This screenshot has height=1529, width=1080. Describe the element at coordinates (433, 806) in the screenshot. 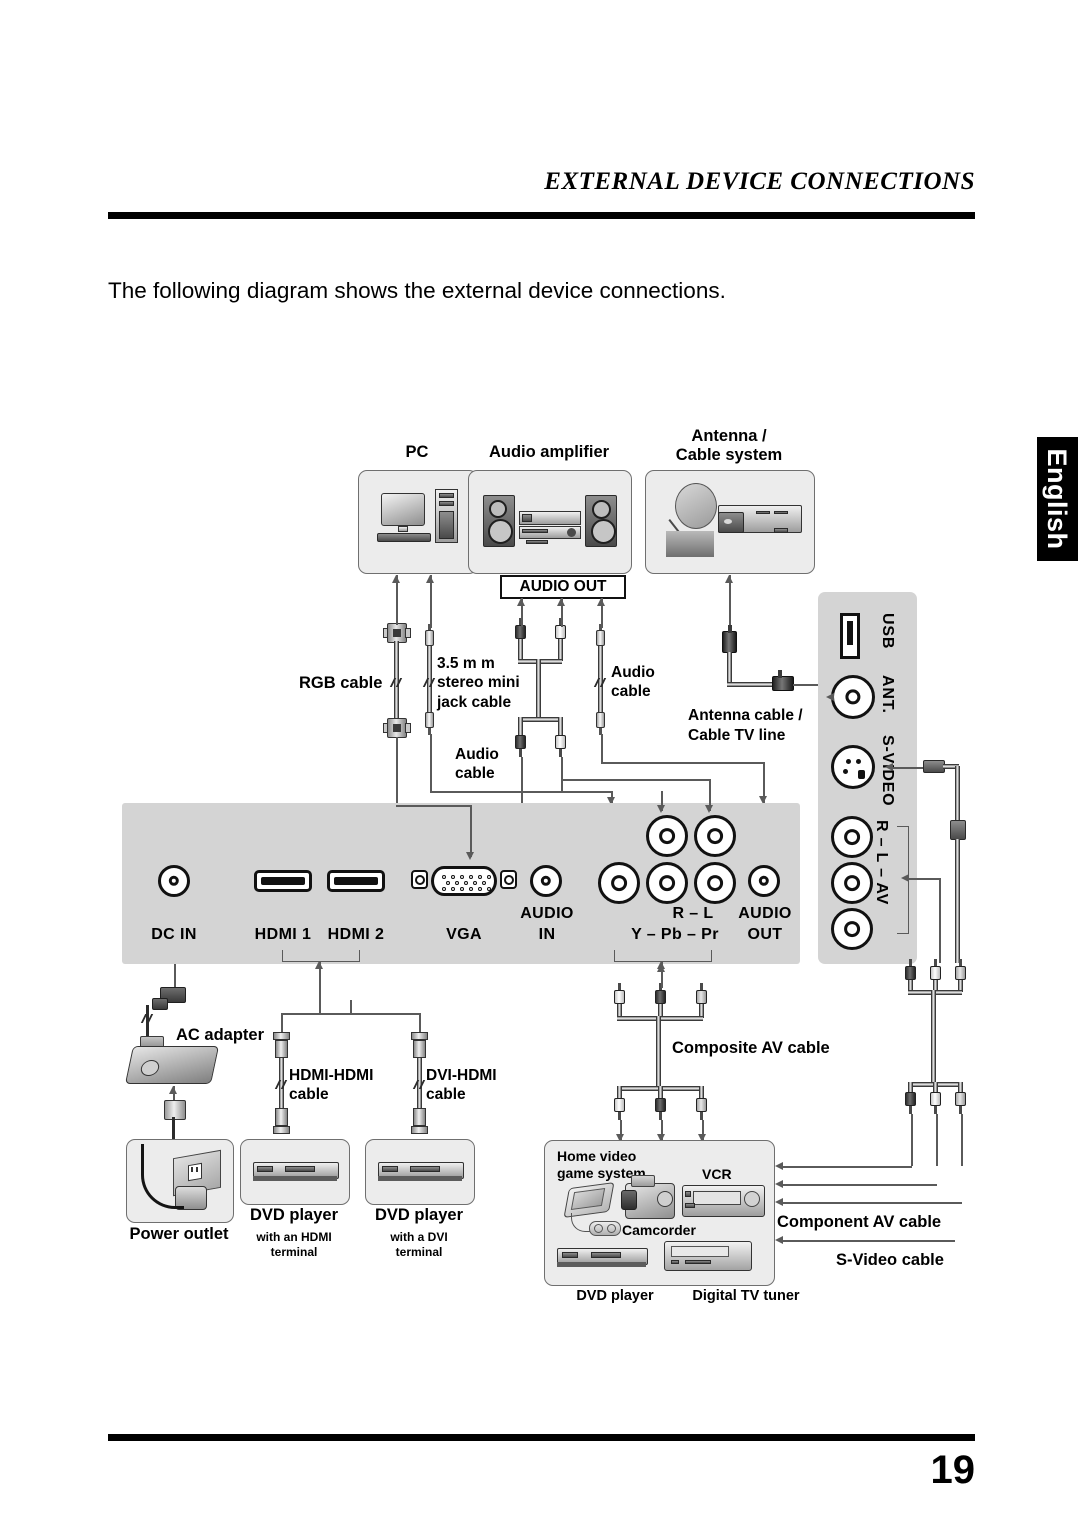

I see `wire-vga-feed-h` at that location.